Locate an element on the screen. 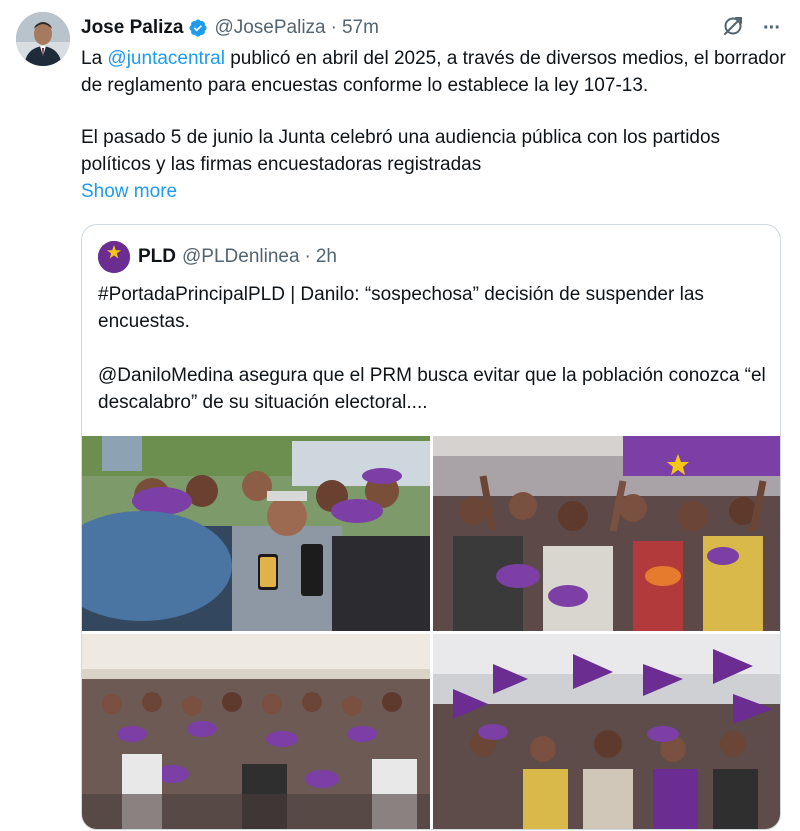 The width and height of the screenshot is (800, 831). quote-author-handle: @PLDenlinea is located at coordinates (241, 257).